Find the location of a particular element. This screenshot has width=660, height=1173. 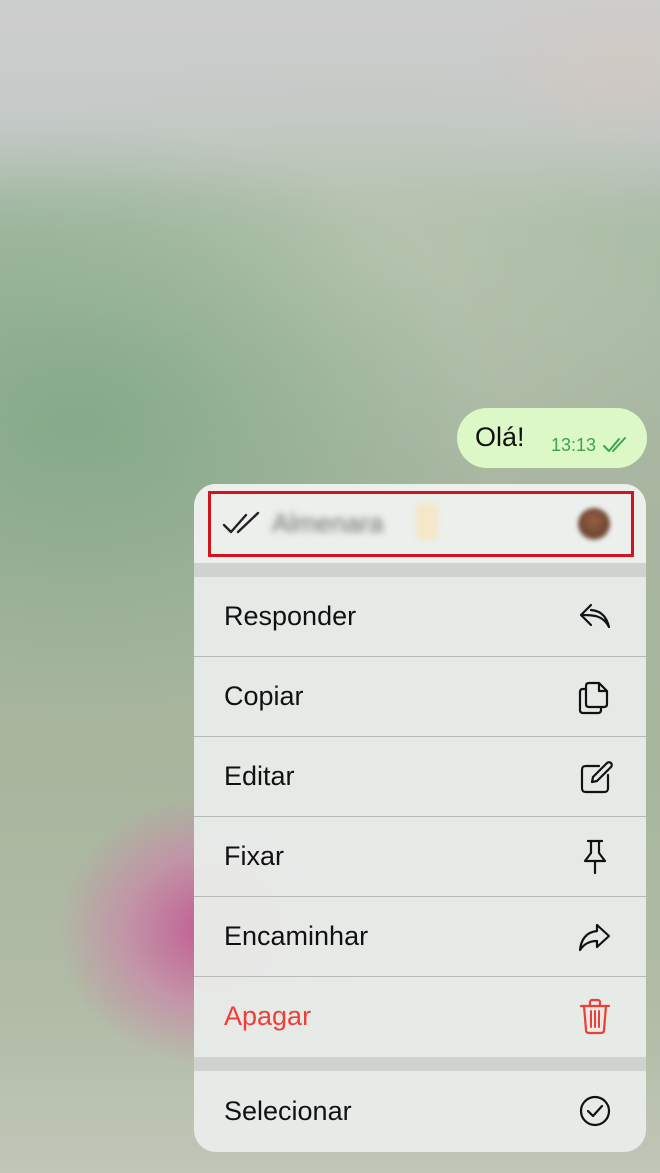

menu-item-label: Apagar is located at coordinates (268, 1016).